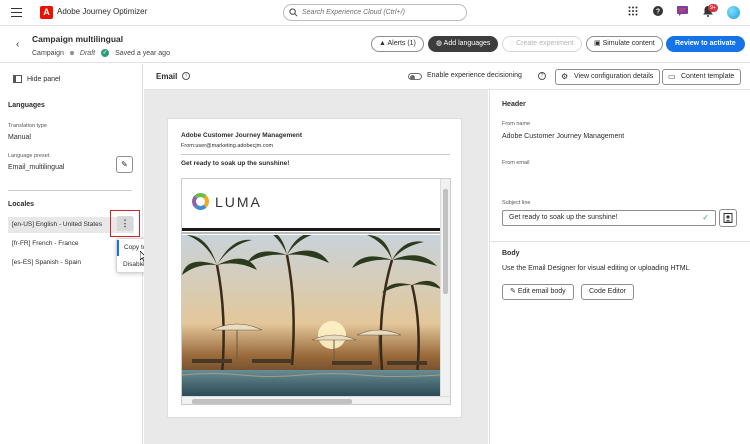  What do you see at coordinates (545, 43) in the screenshot?
I see `create-experiment-label: Create experiment` at bounding box center [545, 43].